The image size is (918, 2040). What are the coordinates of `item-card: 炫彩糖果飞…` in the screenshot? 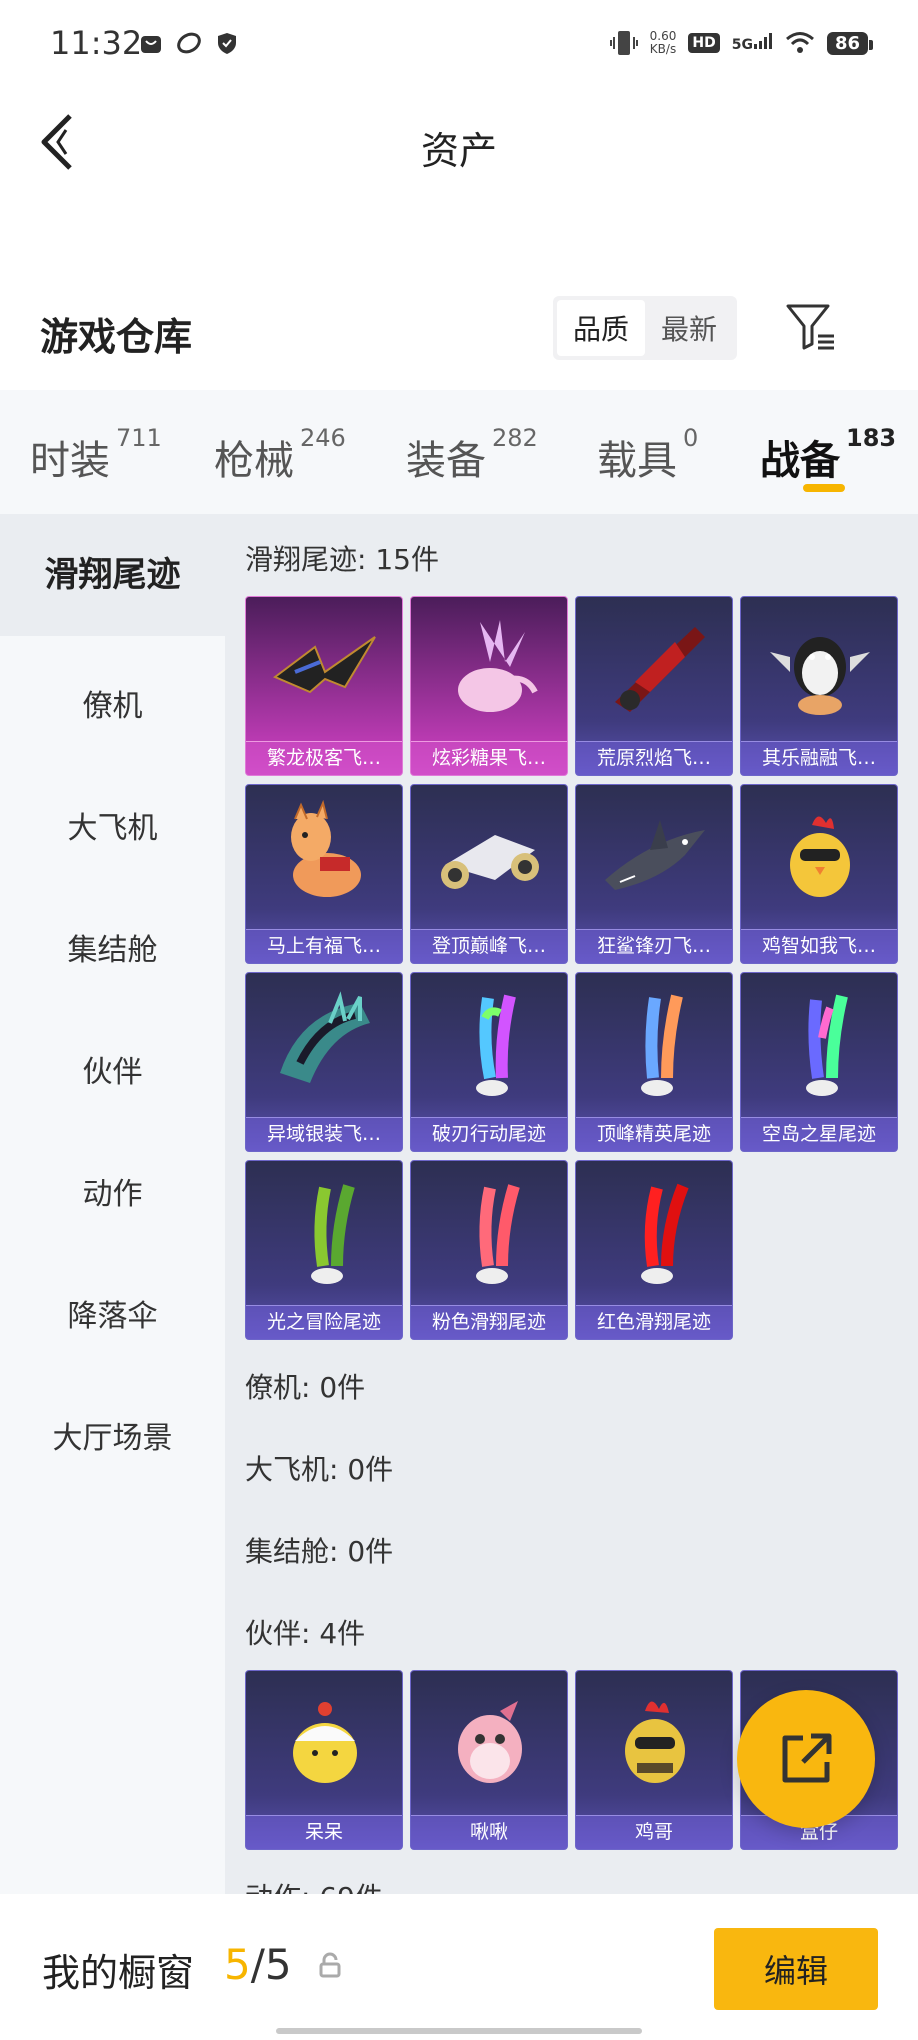 It's located at (489, 686).